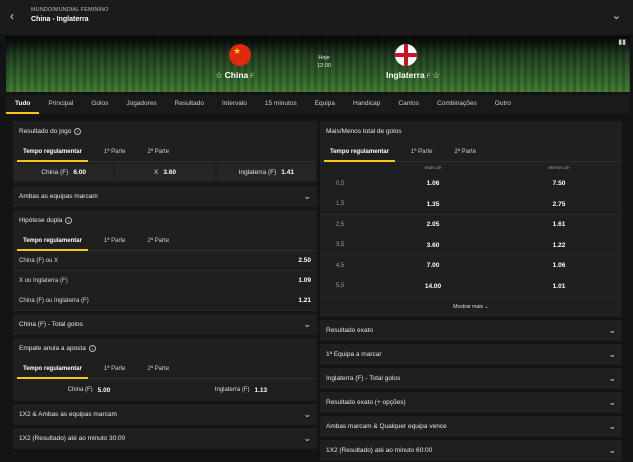 This screenshot has height=462, width=633. What do you see at coordinates (366, 402) in the screenshot?
I see `market-title-text: Resultado exato (+ opções)` at bounding box center [366, 402].